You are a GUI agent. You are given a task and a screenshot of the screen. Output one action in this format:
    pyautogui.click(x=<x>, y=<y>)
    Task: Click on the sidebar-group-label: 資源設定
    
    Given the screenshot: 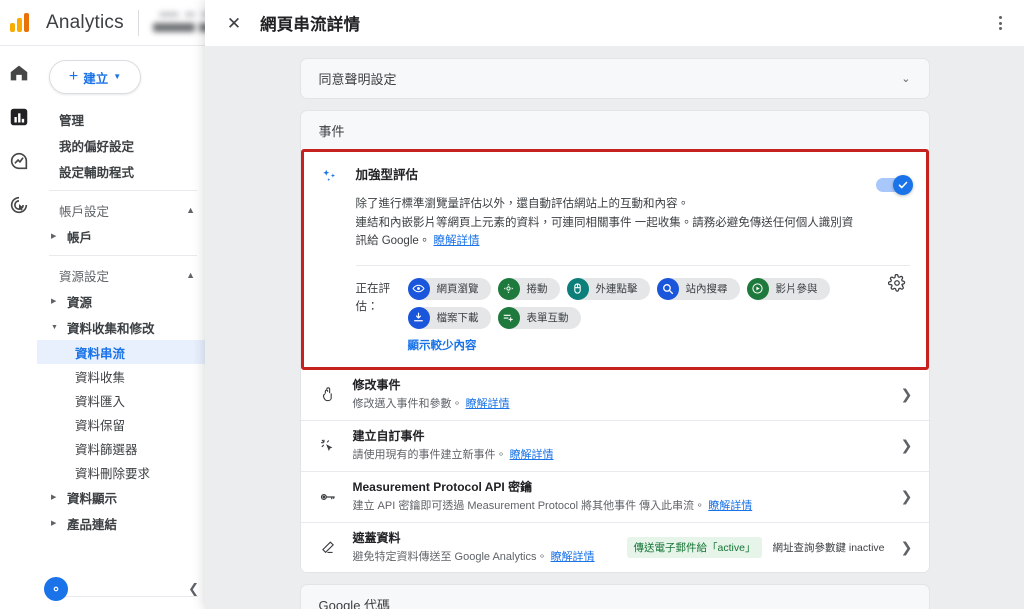 What is the action you would take?
    pyautogui.click(x=84, y=276)
    